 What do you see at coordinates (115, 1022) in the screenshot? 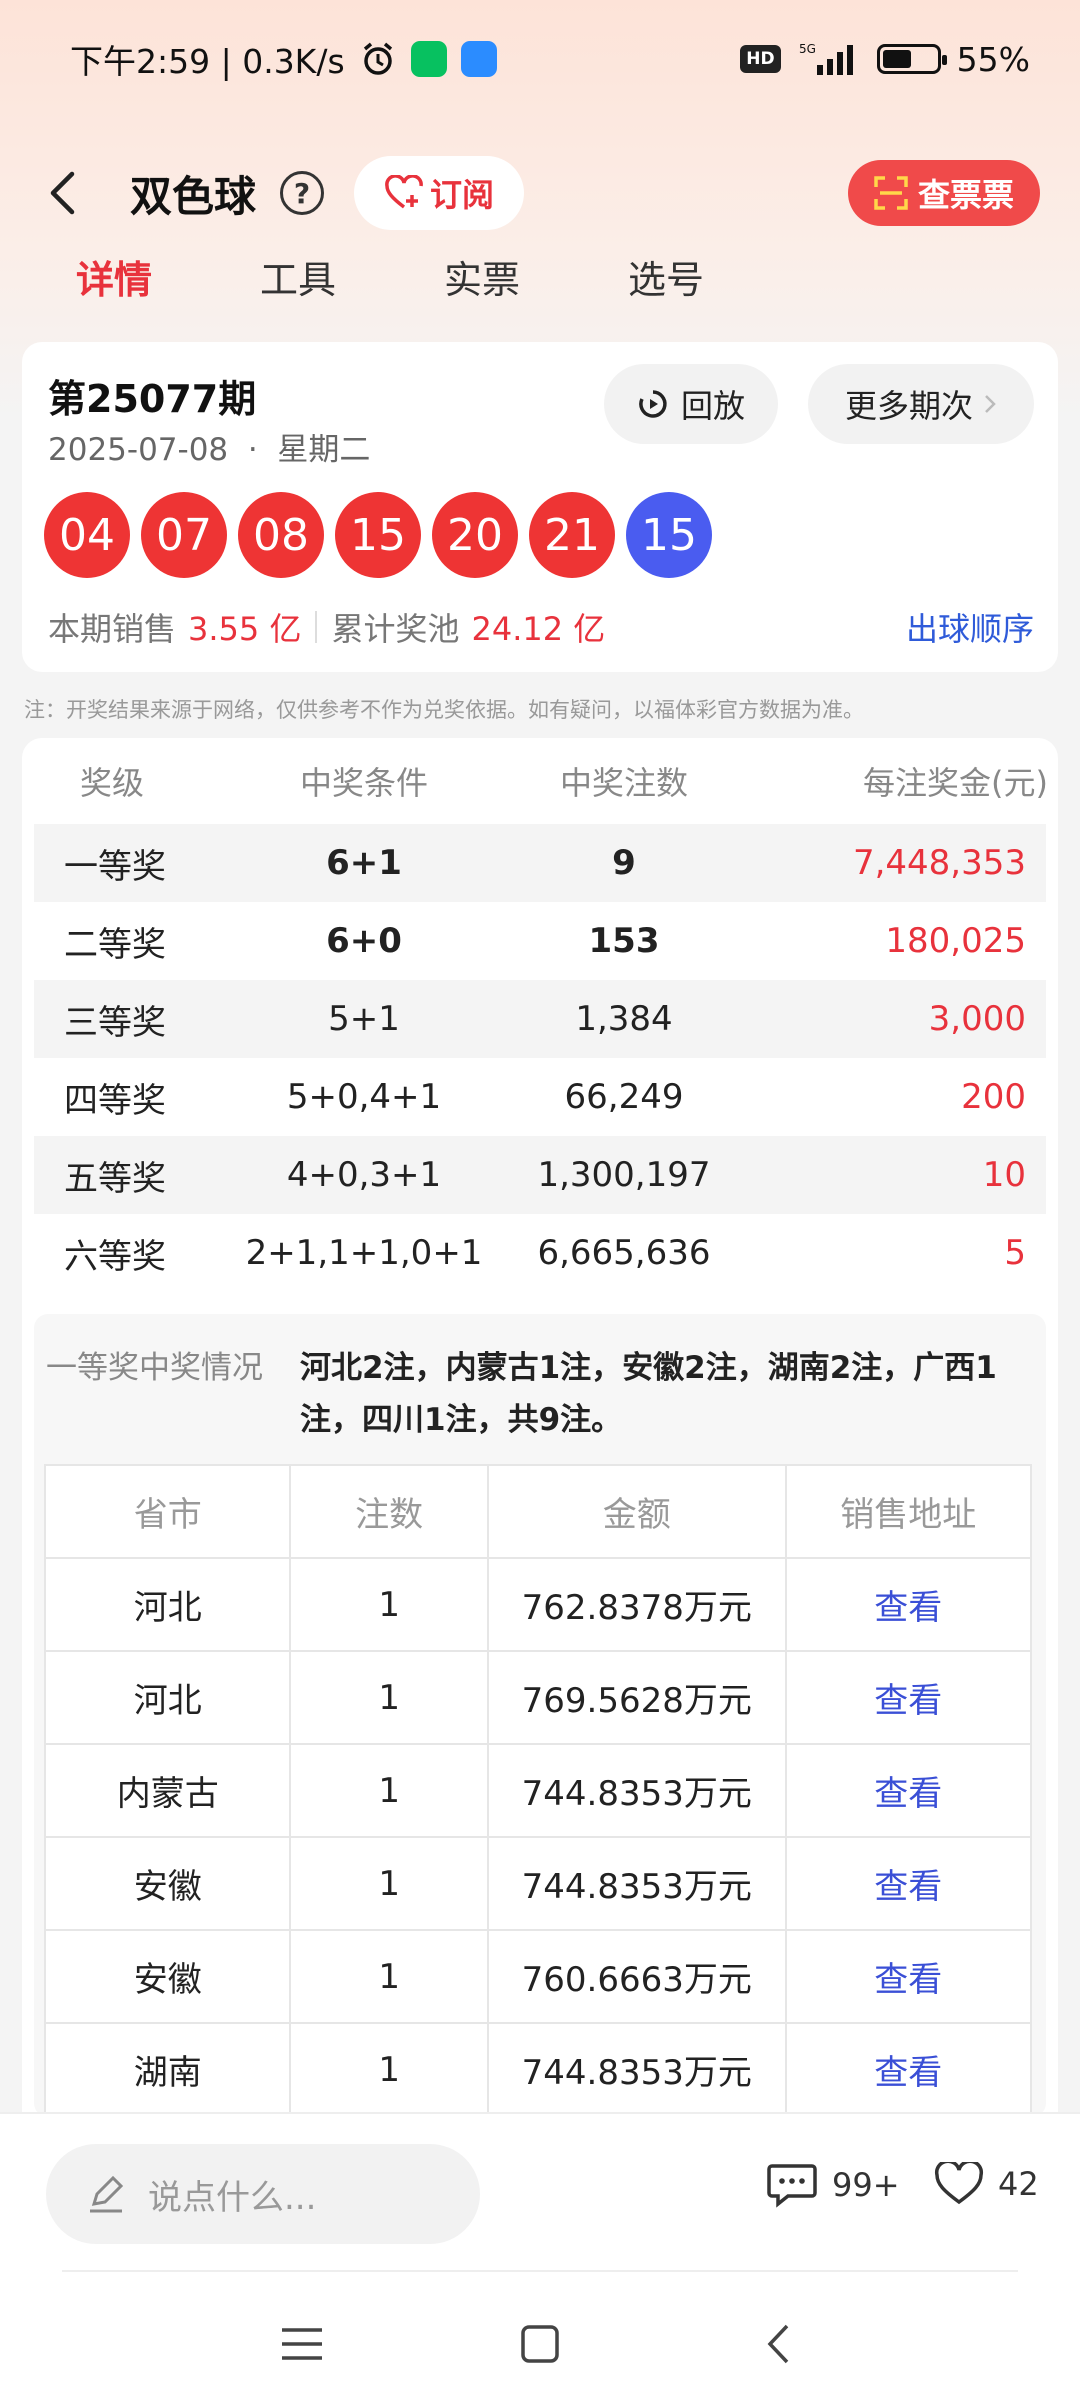
I see `prize-level: 三等奖` at bounding box center [115, 1022].